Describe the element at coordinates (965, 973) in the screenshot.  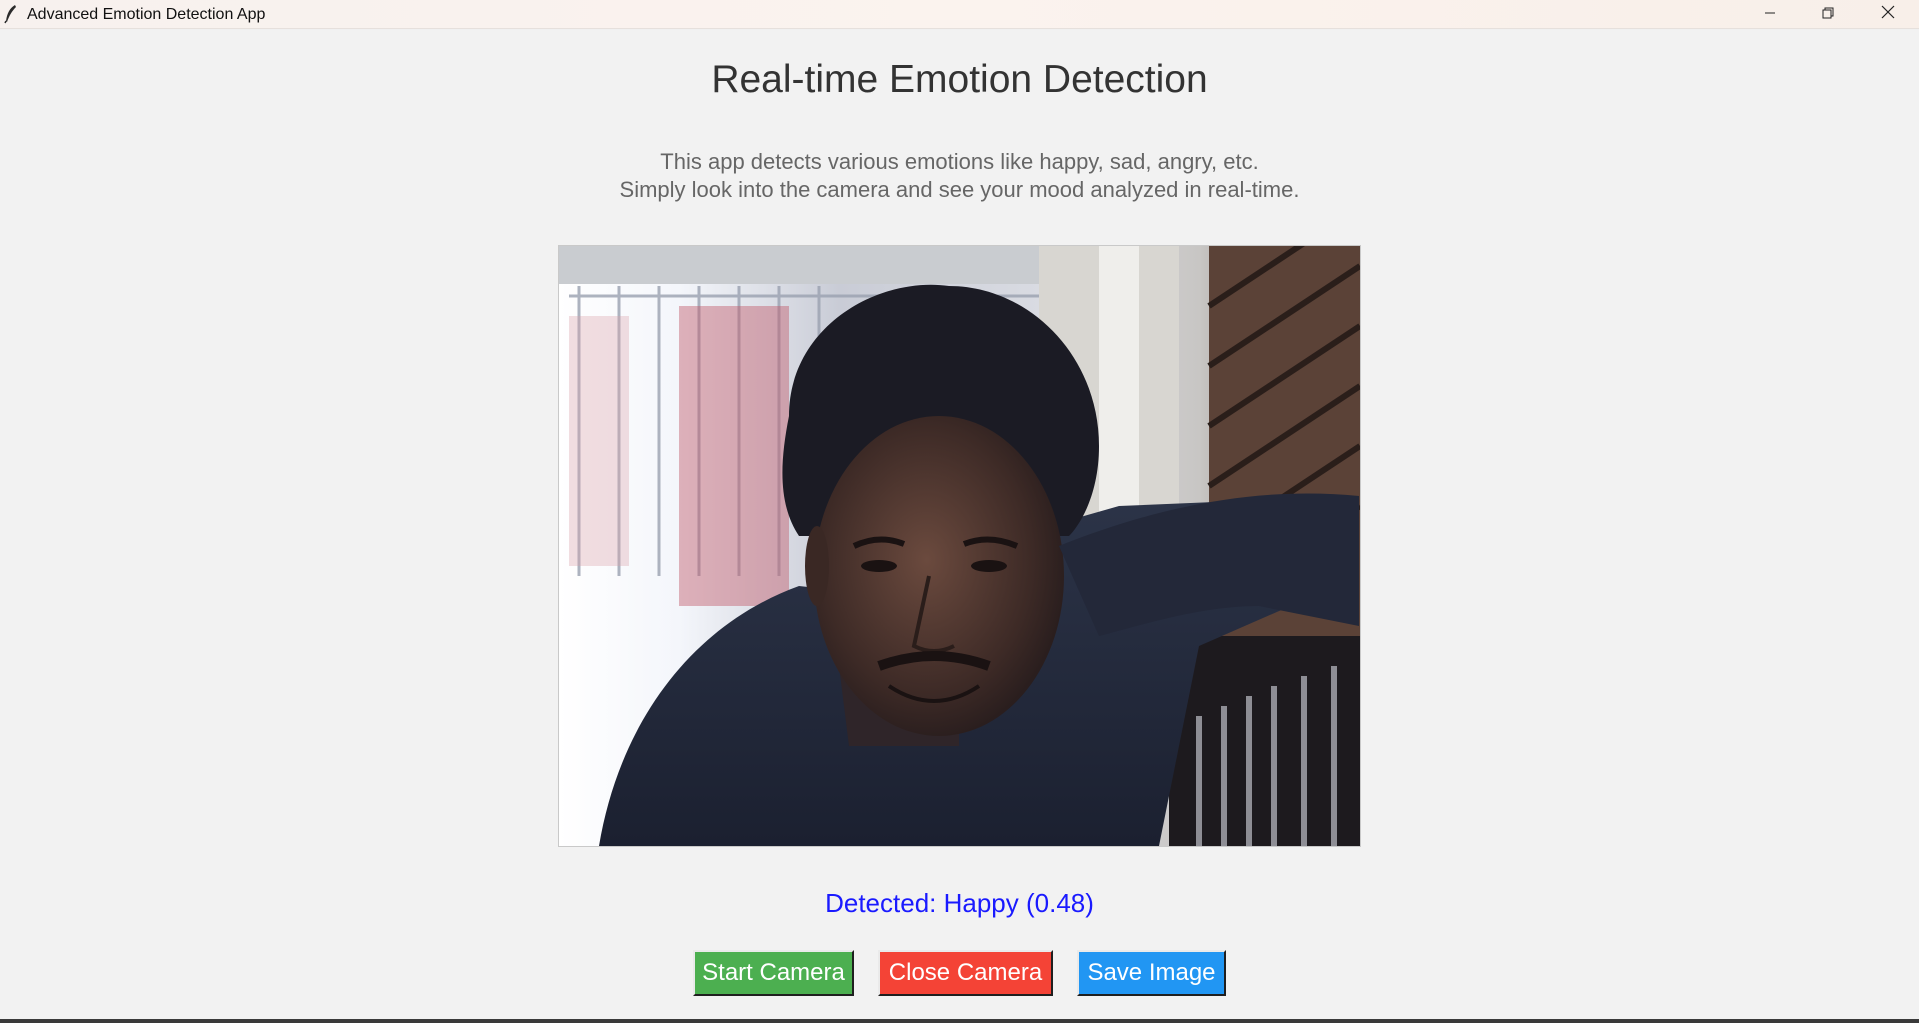
I see `close-camera-button: Close Camera` at that location.